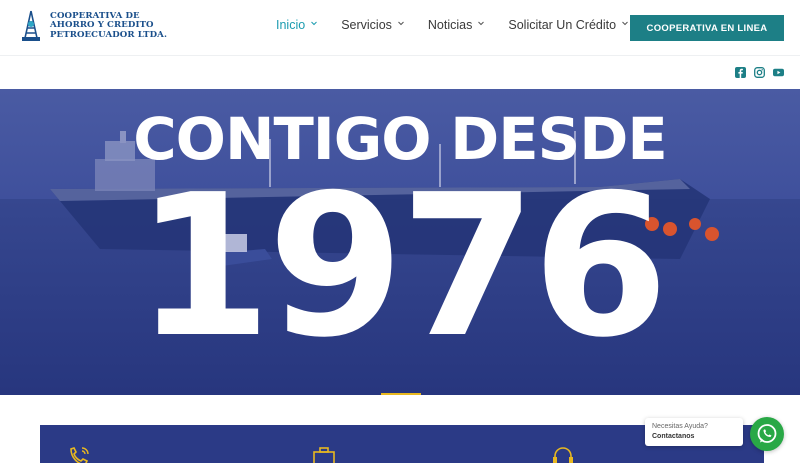  What do you see at coordinates (740, 72) in the screenshot?
I see `facebook-icon` at bounding box center [740, 72].